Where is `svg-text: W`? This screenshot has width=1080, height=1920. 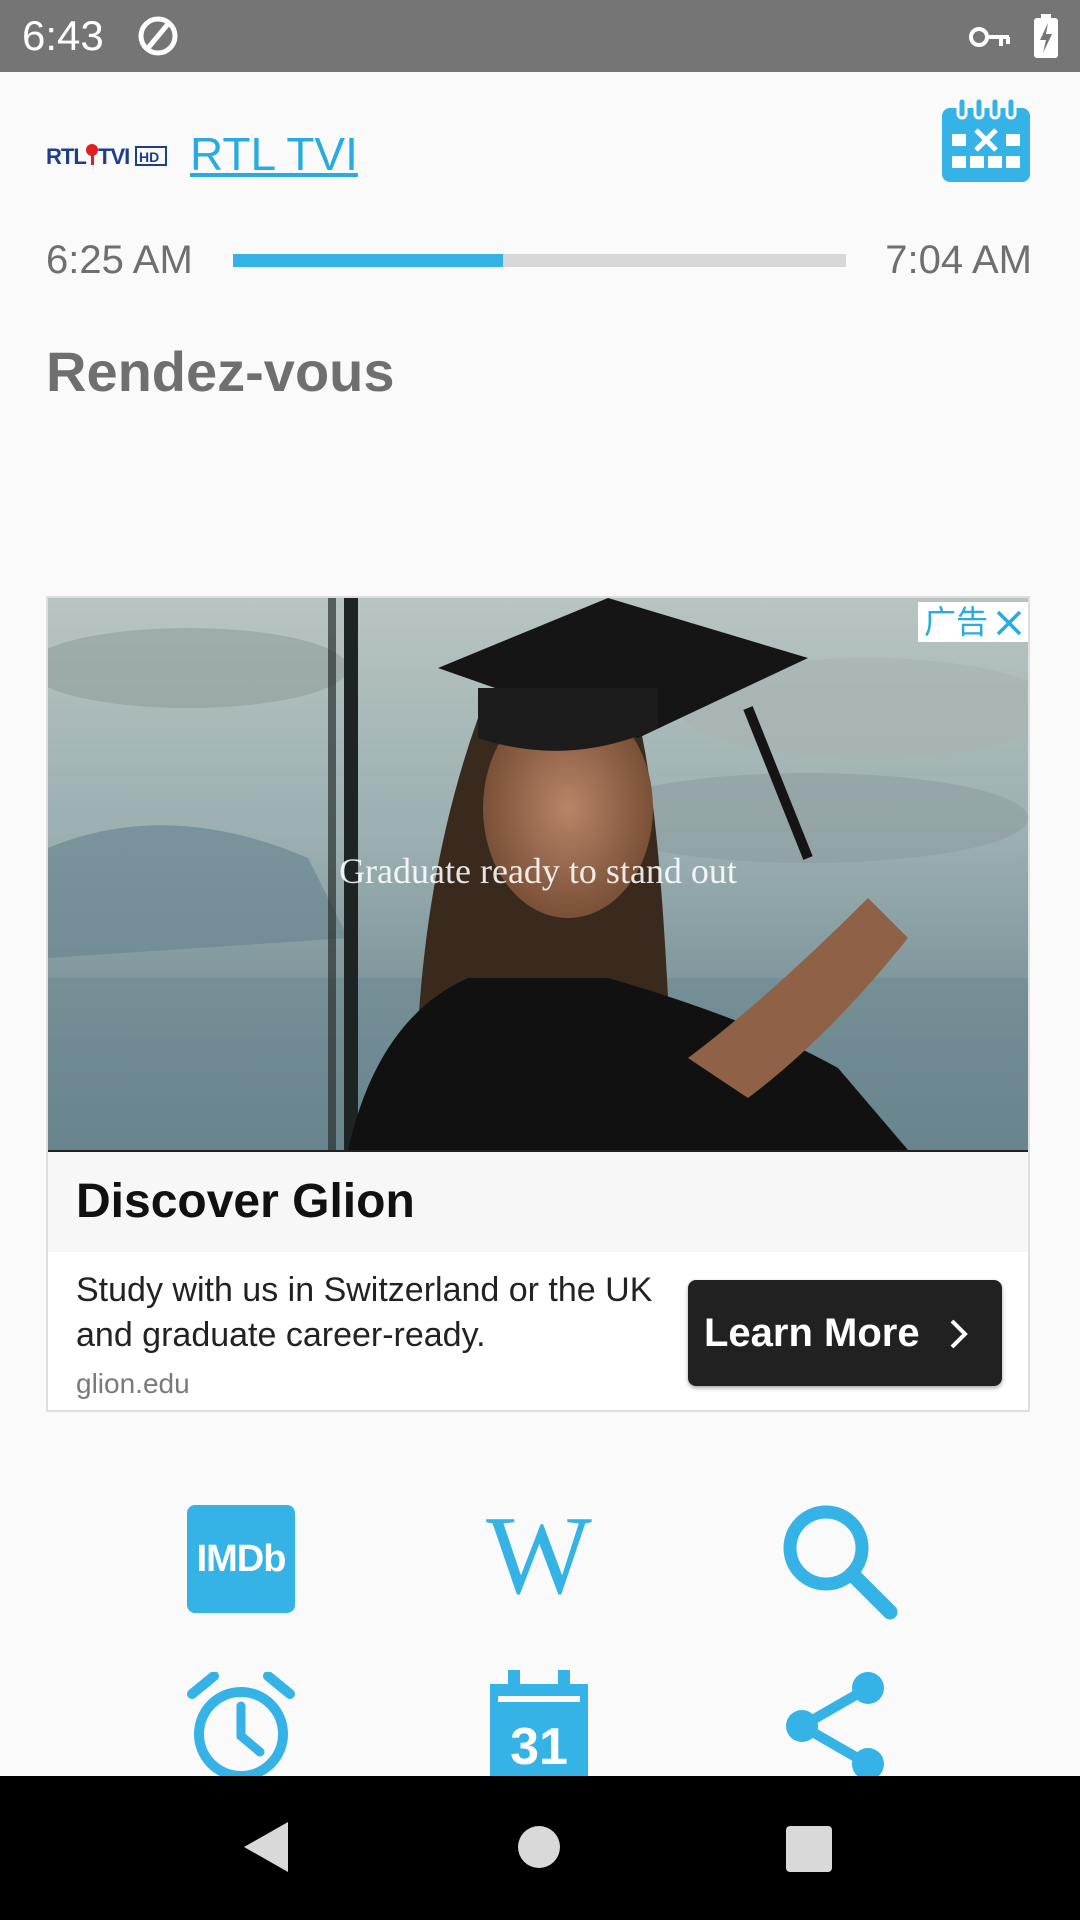
svg-text: W is located at coordinates (539, 1555).